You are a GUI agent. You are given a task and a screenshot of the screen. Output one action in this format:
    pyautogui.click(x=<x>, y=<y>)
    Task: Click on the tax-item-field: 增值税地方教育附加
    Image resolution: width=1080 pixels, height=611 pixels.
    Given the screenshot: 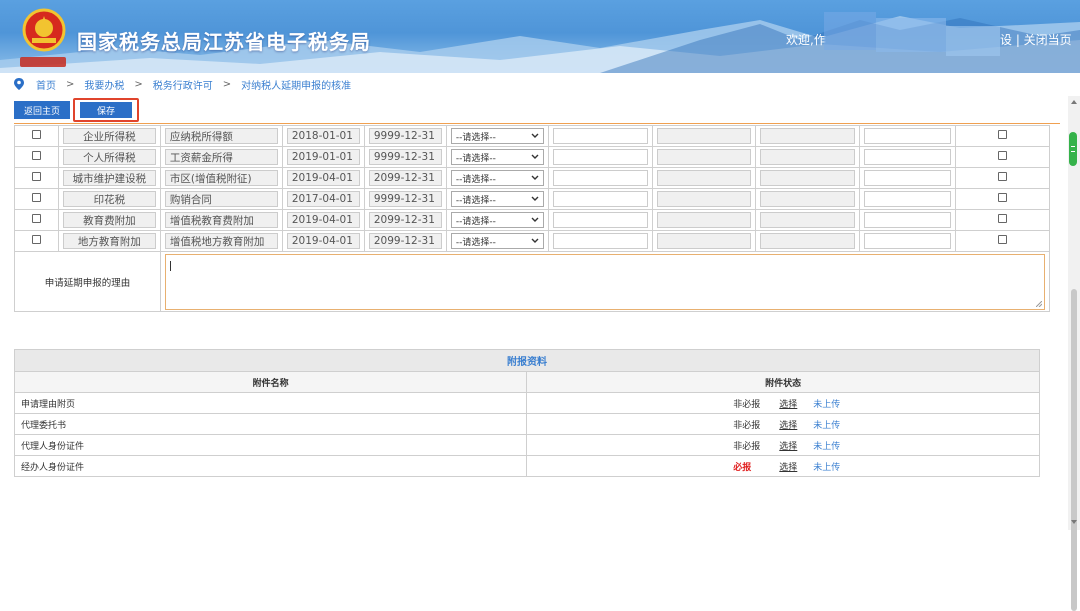 What is the action you would take?
    pyautogui.click(x=221, y=241)
    